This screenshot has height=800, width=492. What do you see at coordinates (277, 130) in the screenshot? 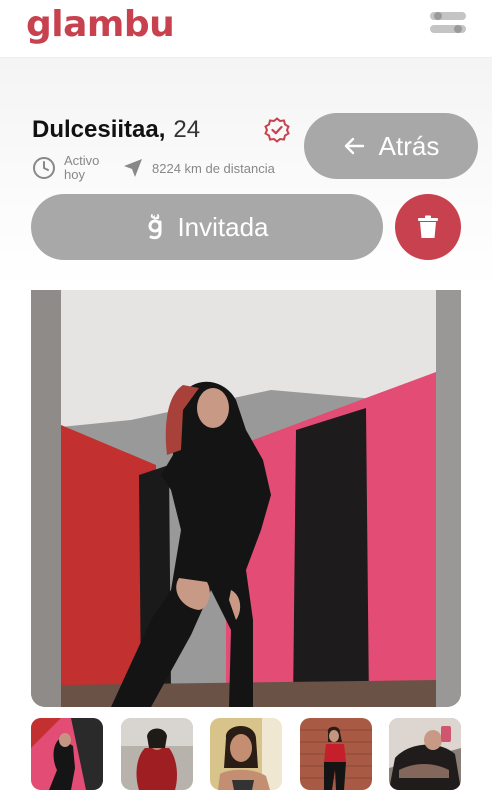
I see `verified-badge-icon` at bounding box center [277, 130].